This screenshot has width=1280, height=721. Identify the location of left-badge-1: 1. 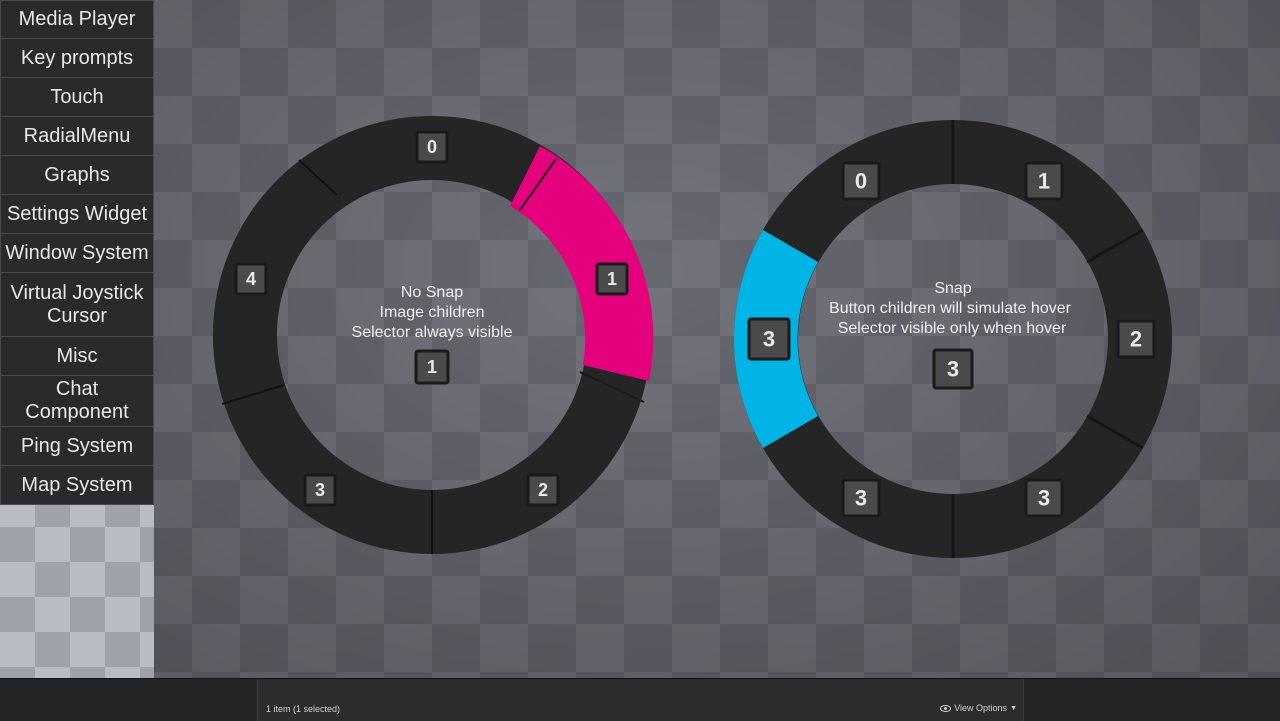
(612, 279).